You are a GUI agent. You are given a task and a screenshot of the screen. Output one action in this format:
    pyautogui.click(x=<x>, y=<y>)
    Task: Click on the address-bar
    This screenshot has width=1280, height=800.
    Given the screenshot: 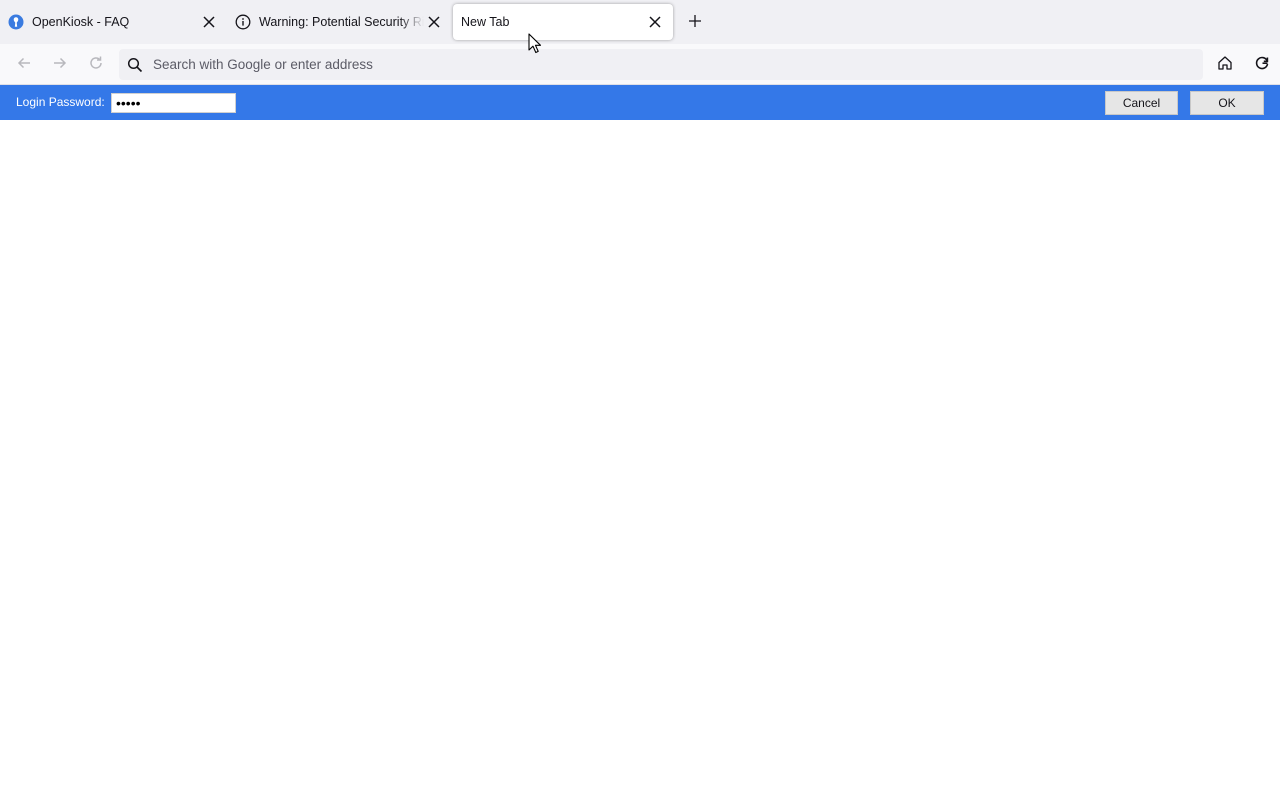 What is the action you would take?
    pyautogui.click(x=661, y=64)
    